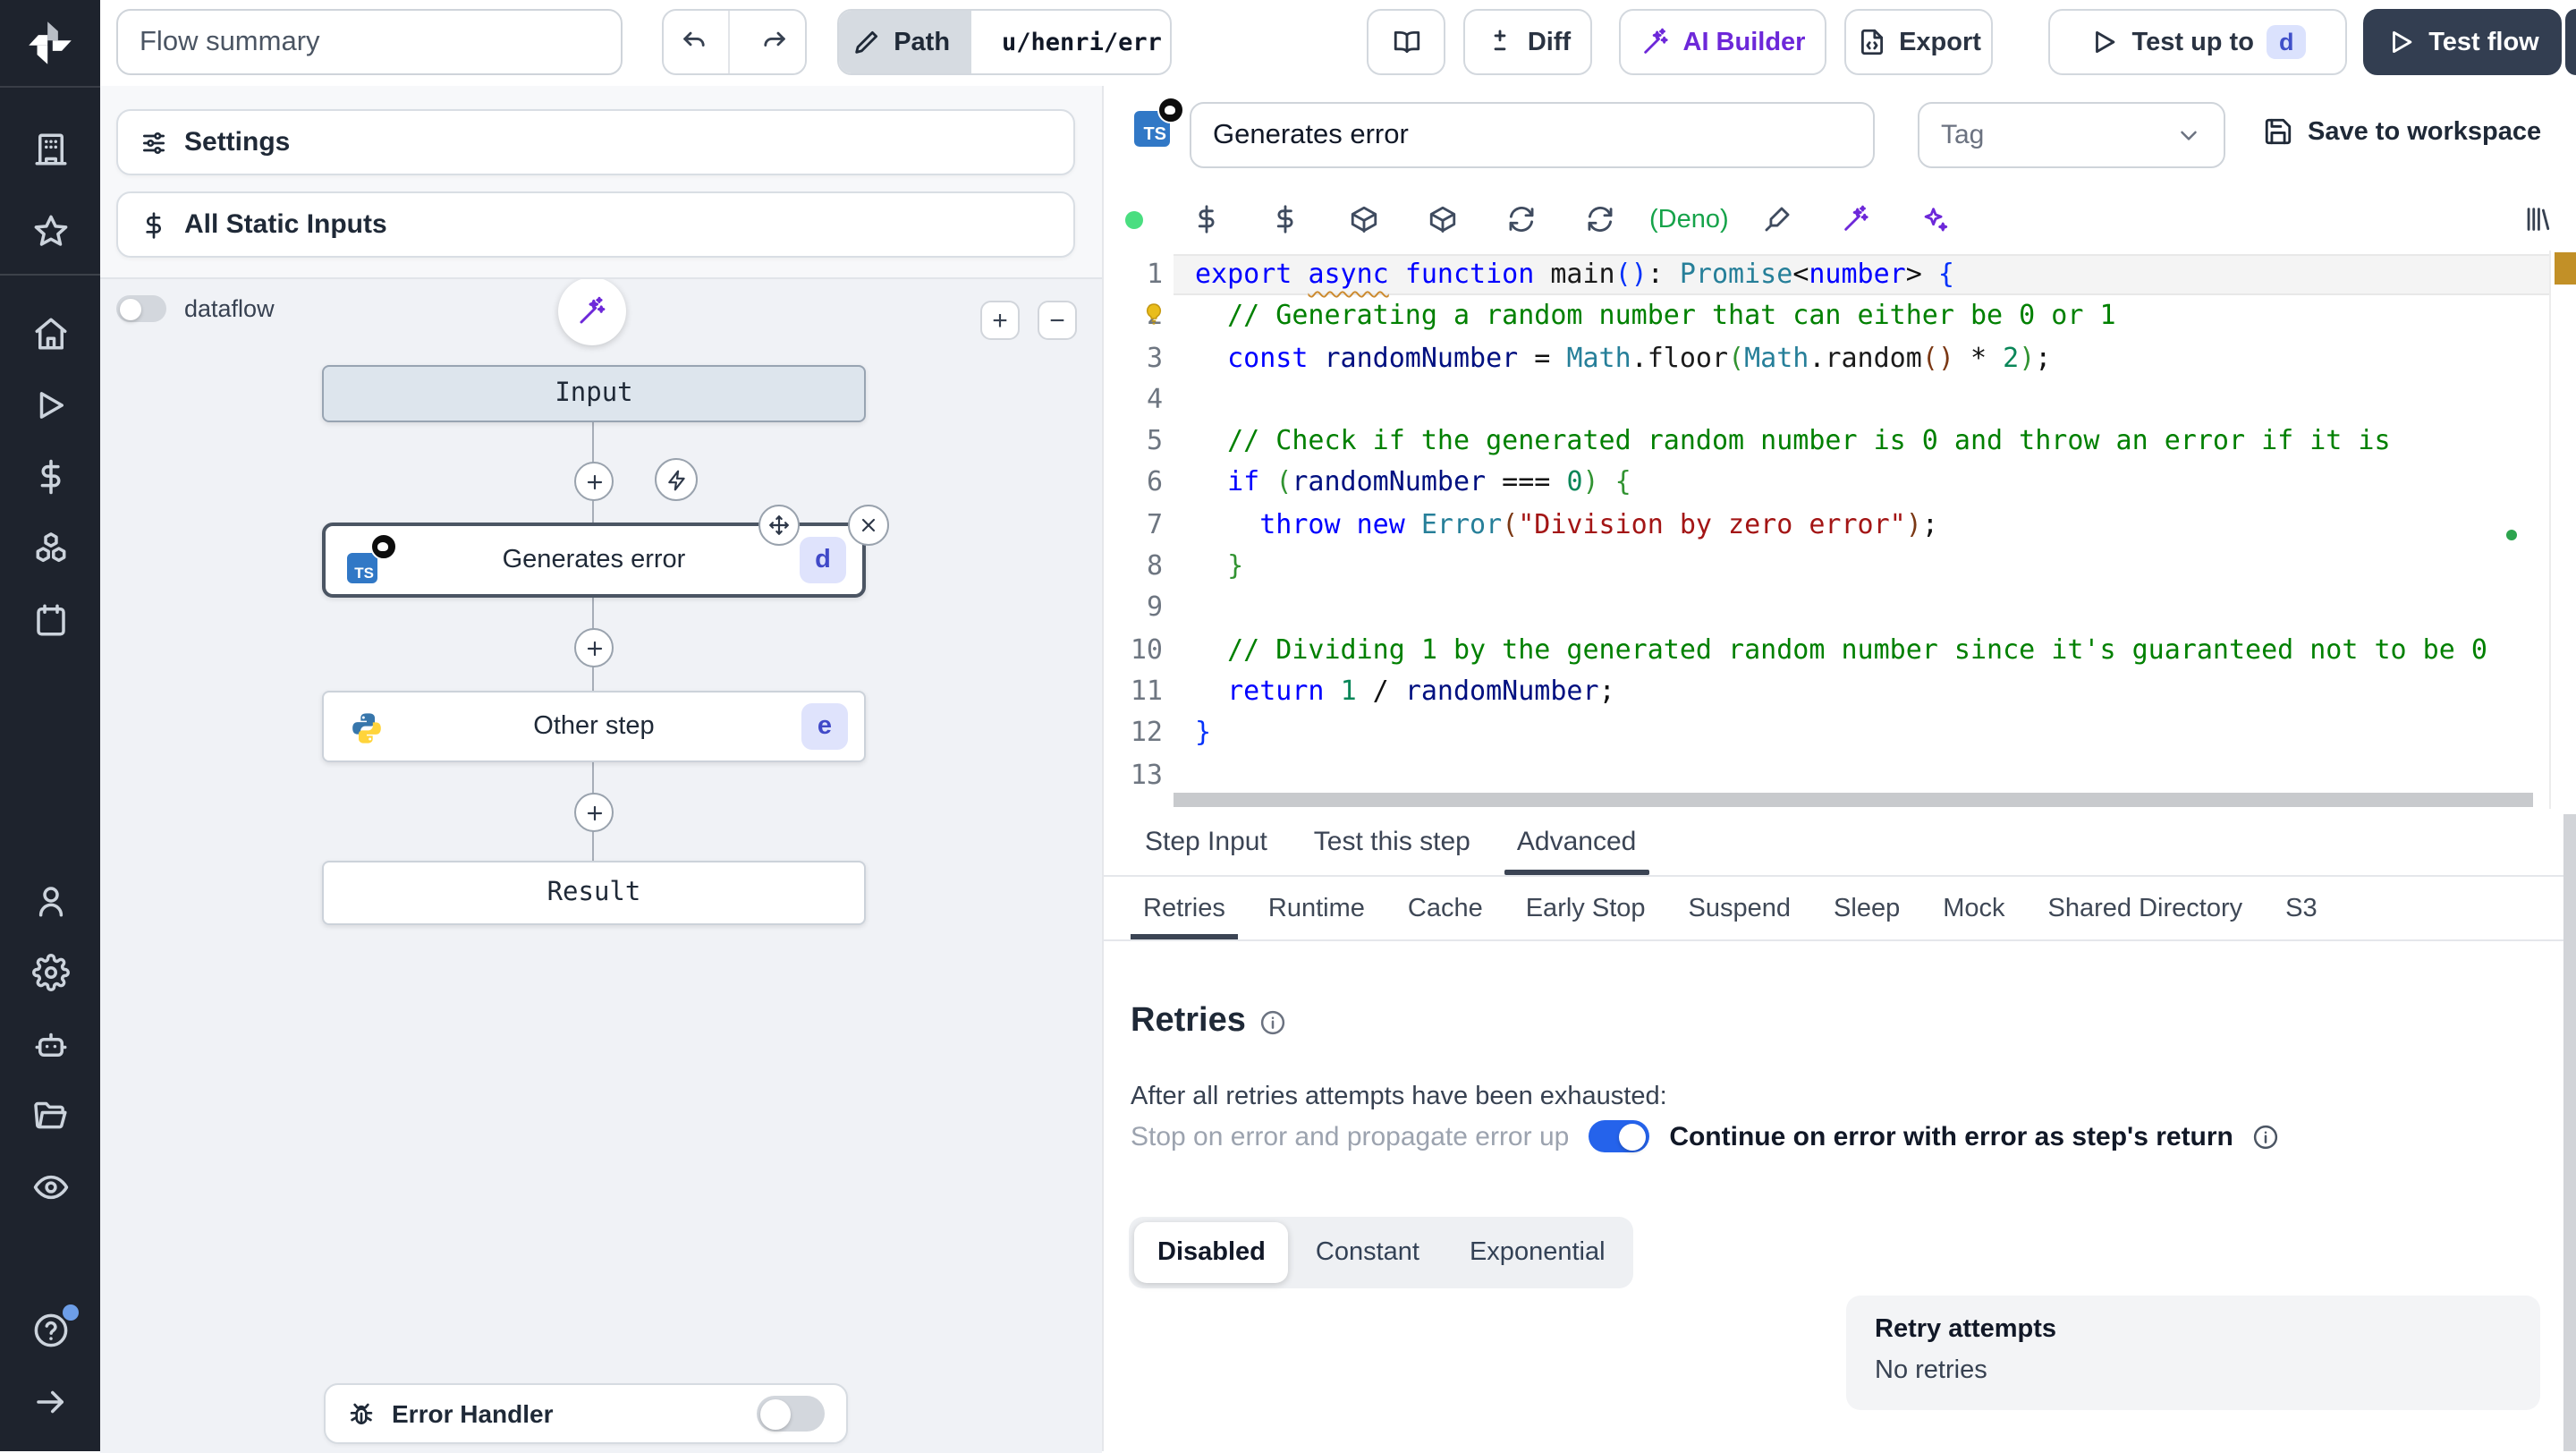 This screenshot has height=1453, width=2576. What do you see at coordinates (2400, 42) in the screenshot?
I see `play-icon` at bounding box center [2400, 42].